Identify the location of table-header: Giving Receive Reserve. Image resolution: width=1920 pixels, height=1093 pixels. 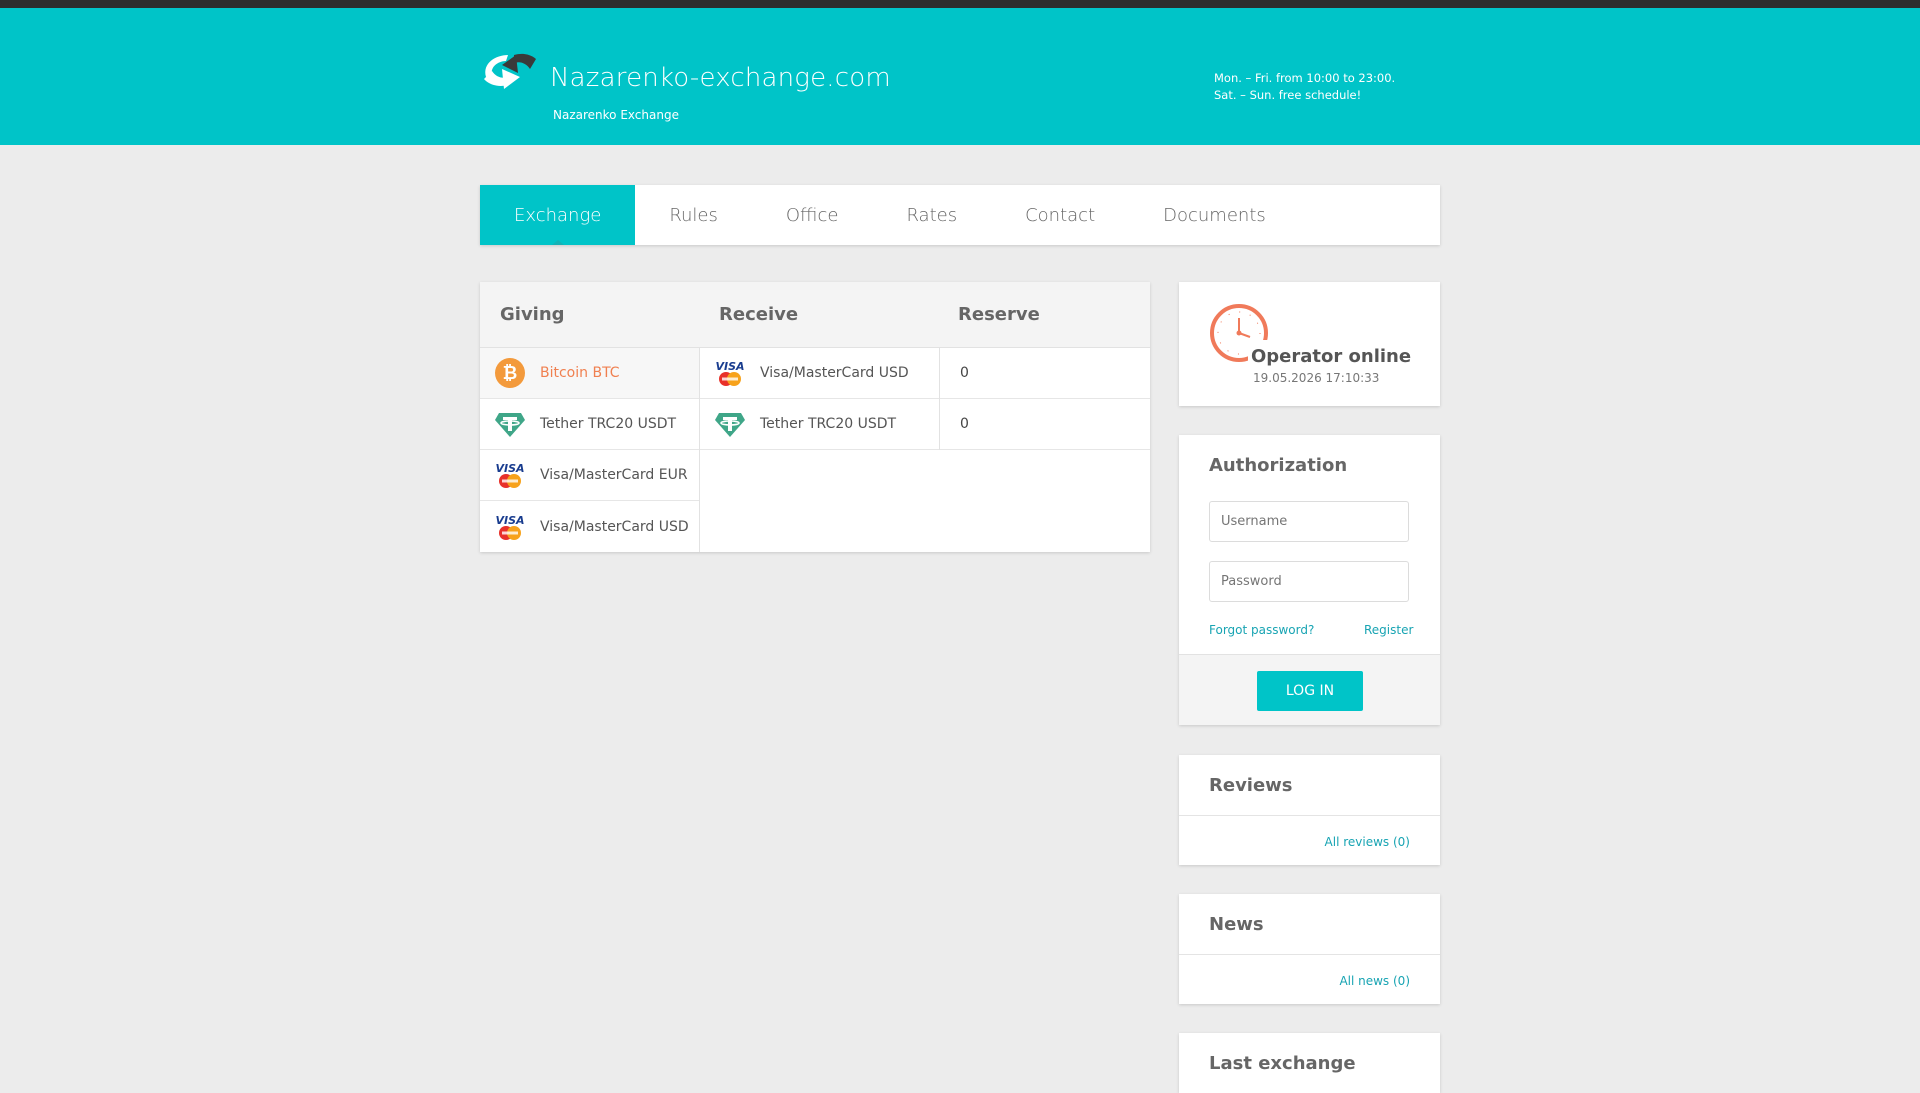
(815, 315).